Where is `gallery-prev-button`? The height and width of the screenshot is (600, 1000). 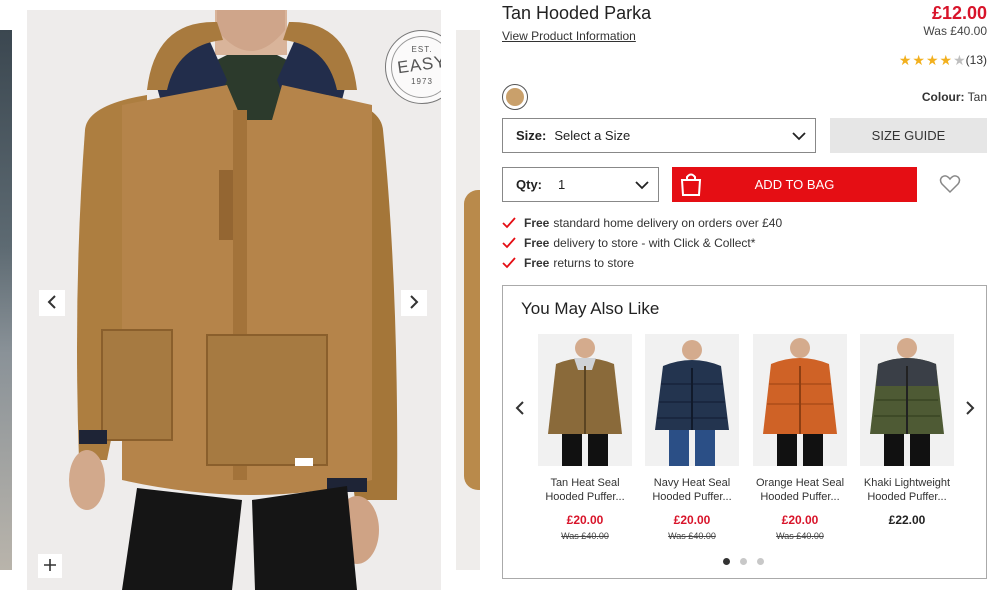
gallery-prev-button is located at coordinates (52, 303).